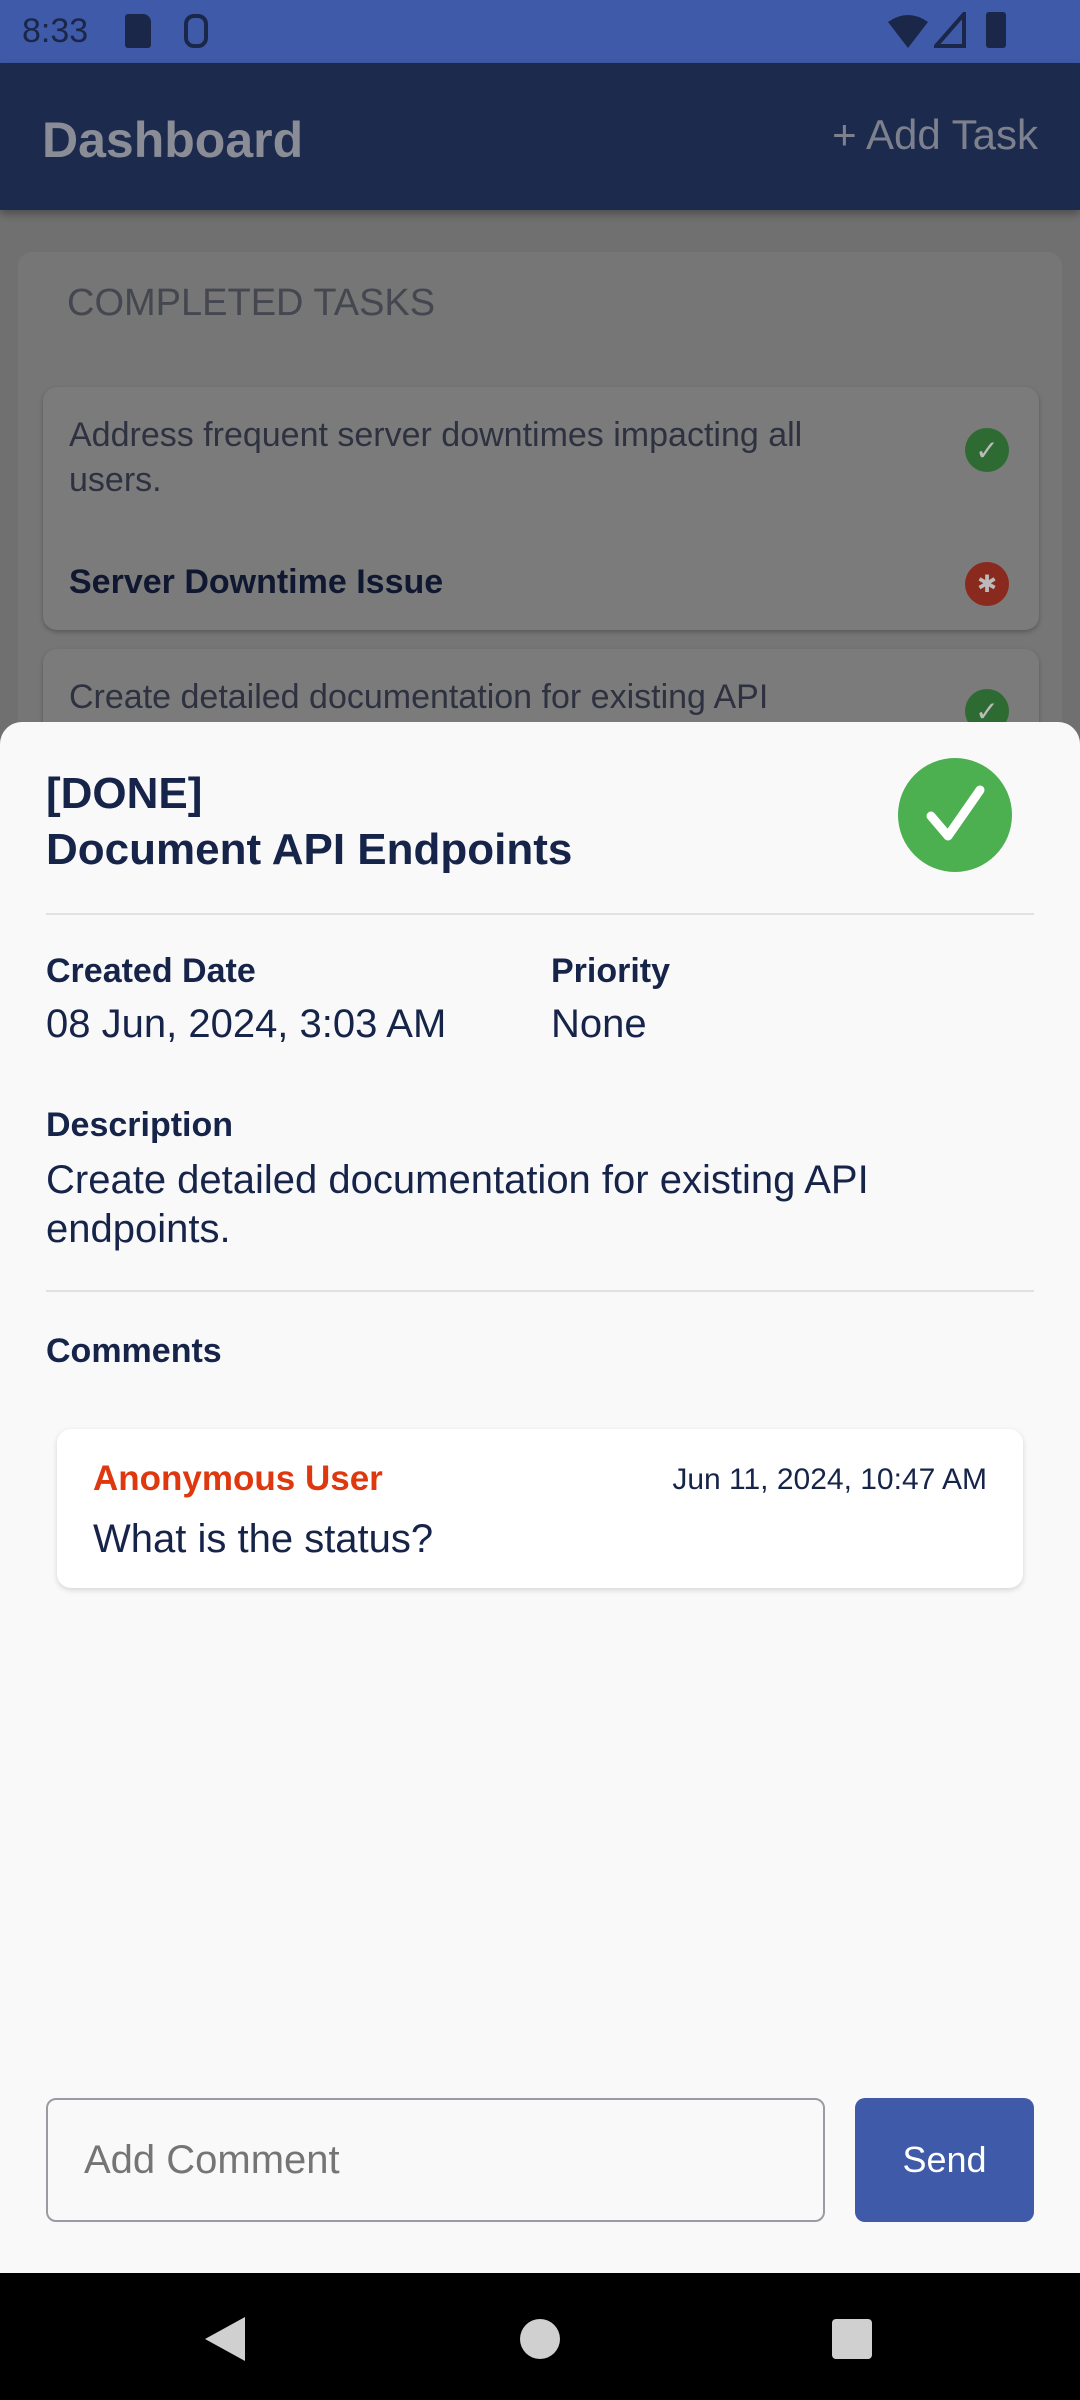 Image resolution: width=1080 pixels, height=2400 pixels. What do you see at coordinates (225, 2339) in the screenshot?
I see `back-icon` at bounding box center [225, 2339].